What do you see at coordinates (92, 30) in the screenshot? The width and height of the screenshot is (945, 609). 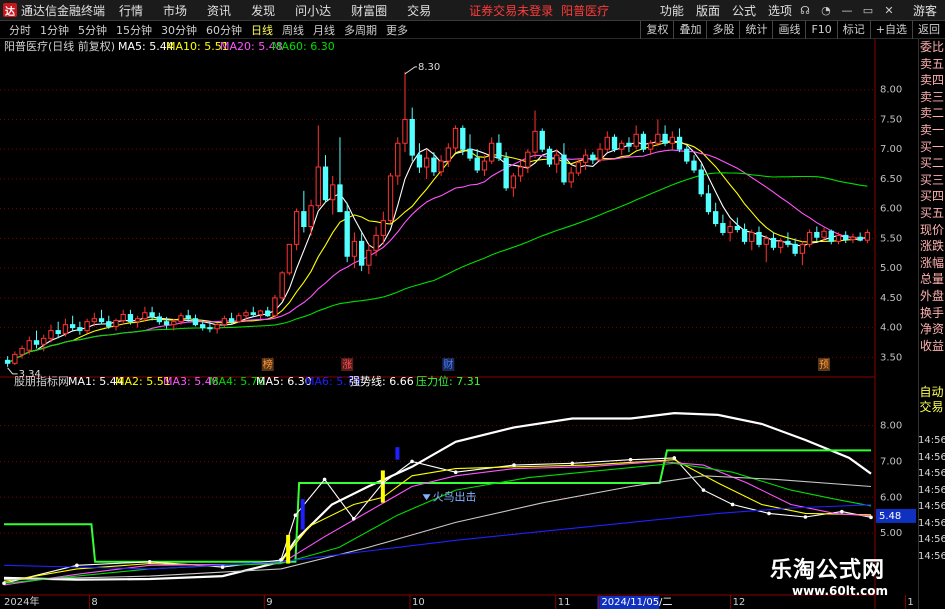 I see `period-5min: 5分钟` at bounding box center [92, 30].